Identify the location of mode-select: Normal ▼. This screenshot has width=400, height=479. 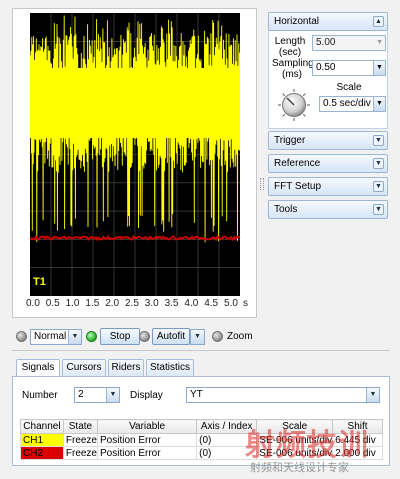
(56, 337).